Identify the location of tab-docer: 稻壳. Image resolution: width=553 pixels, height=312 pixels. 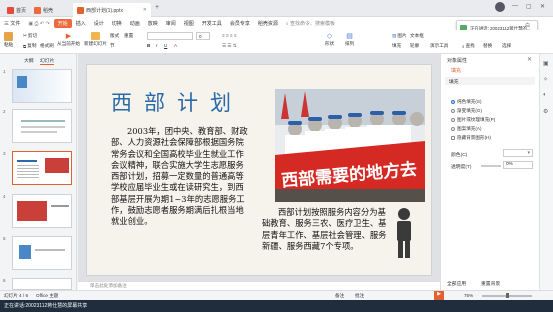
(43, 10).